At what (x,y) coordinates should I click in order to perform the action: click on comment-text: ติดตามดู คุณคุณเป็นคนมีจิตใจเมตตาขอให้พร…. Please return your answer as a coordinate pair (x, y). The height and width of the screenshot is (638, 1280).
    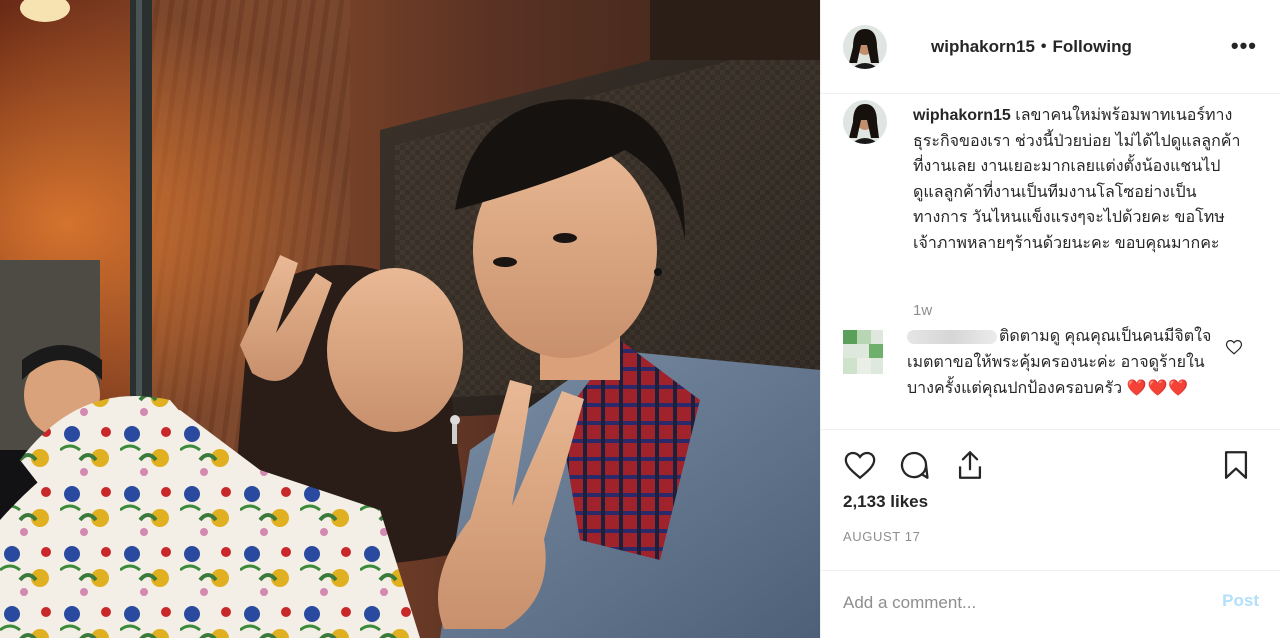
    Looking at the image, I should click on (1067, 363).